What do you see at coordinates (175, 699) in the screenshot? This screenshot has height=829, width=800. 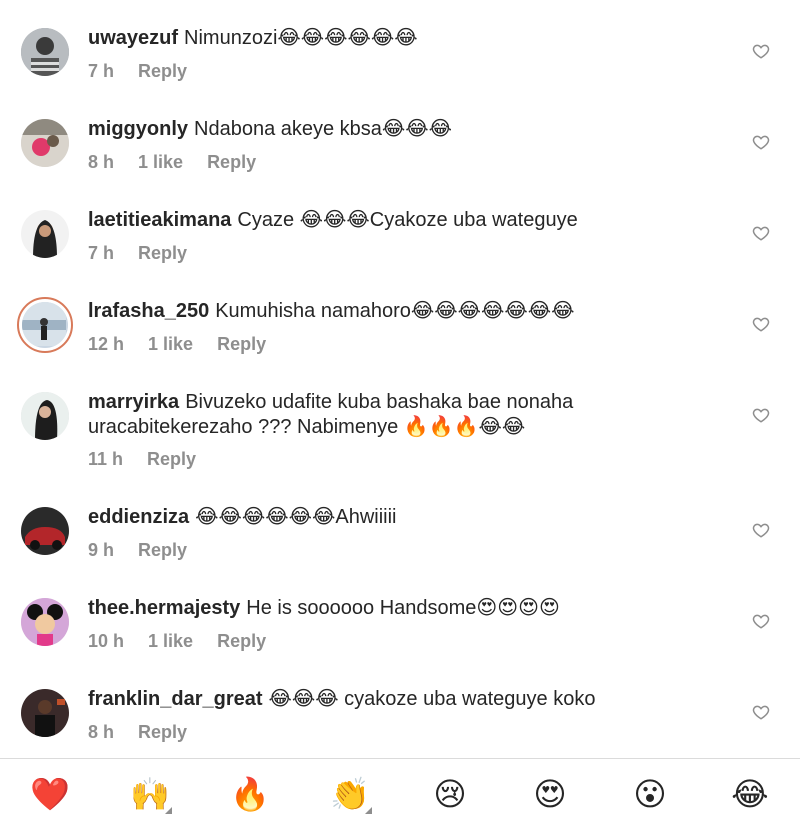 I see `comment-username: franklin_dar_great` at bounding box center [175, 699].